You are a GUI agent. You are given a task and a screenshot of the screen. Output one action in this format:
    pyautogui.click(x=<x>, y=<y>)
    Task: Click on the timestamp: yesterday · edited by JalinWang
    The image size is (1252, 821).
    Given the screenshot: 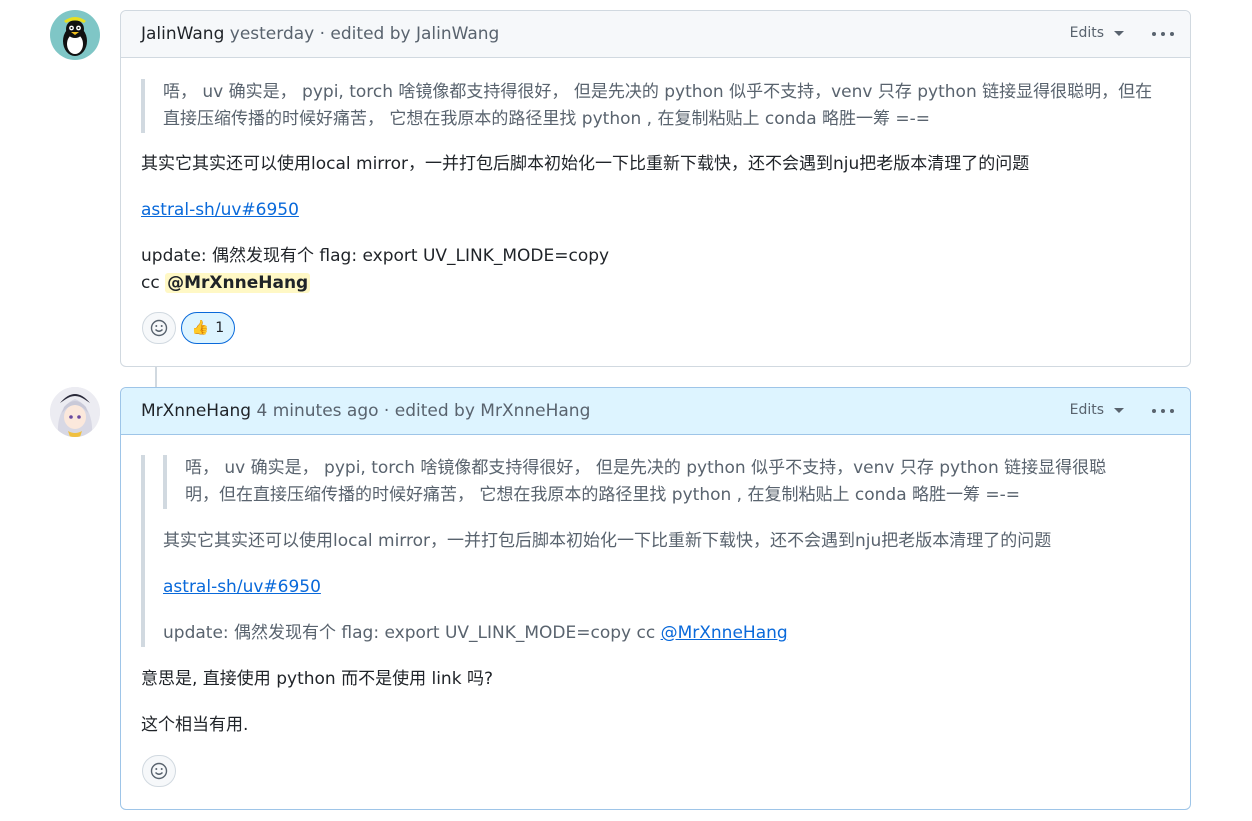 What is the action you would take?
    pyautogui.click(x=362, y=34)
    